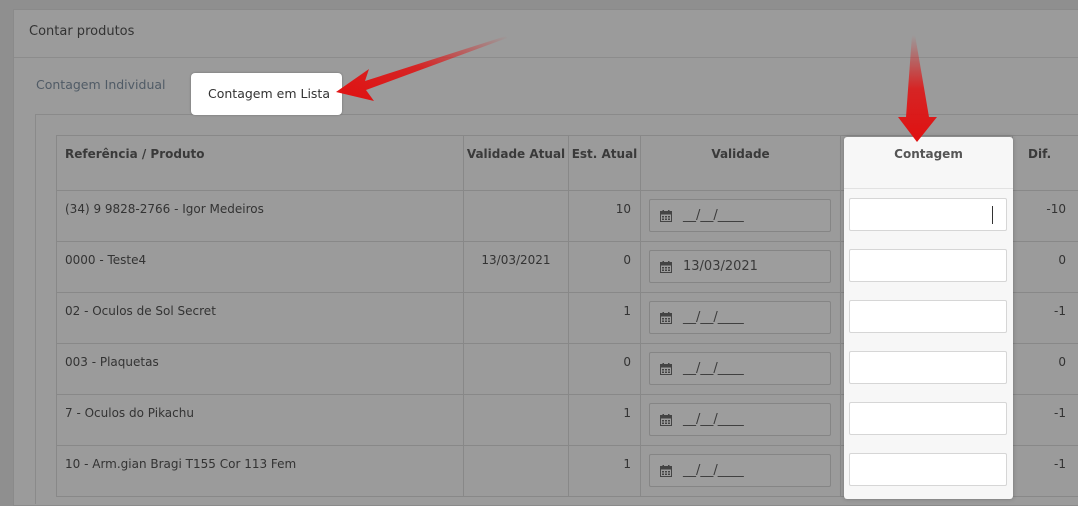 This screenshot has height=506, width=1078. Describe the element at coordinates (421, 68) in the screenshot. I see `arrow-to-list-tab` at that location.